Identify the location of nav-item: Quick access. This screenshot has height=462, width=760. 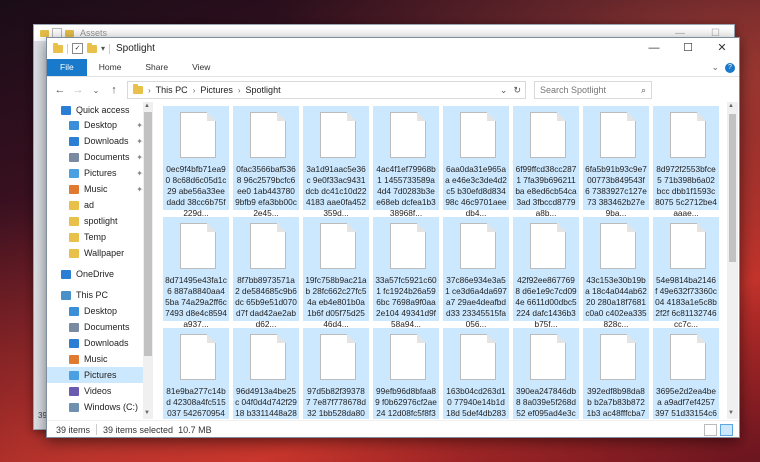
(95, 110).